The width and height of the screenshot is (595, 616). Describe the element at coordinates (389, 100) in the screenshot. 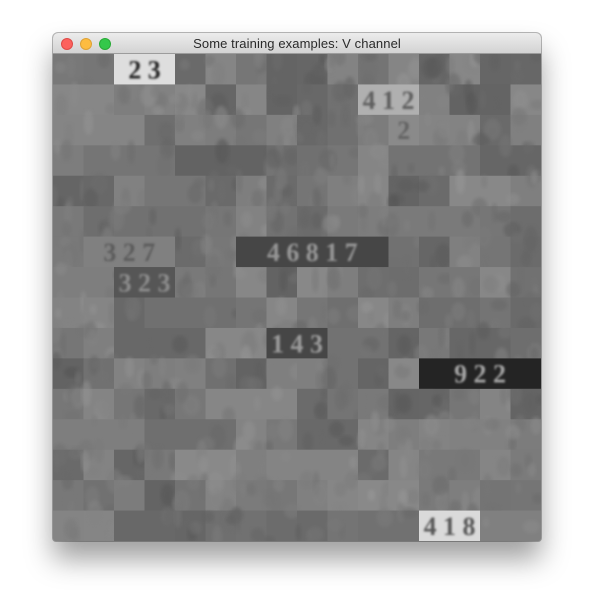

I see `sample-digit-label: 4 1 2` at that location.